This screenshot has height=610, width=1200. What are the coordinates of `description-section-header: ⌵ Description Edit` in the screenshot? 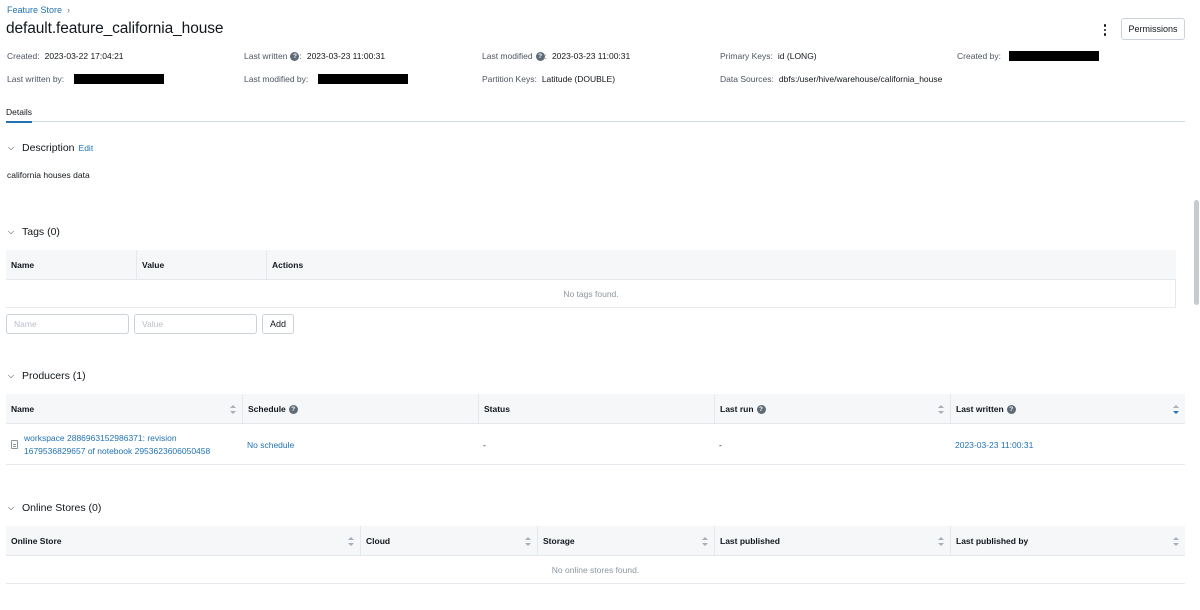 It's located at (50, 148).